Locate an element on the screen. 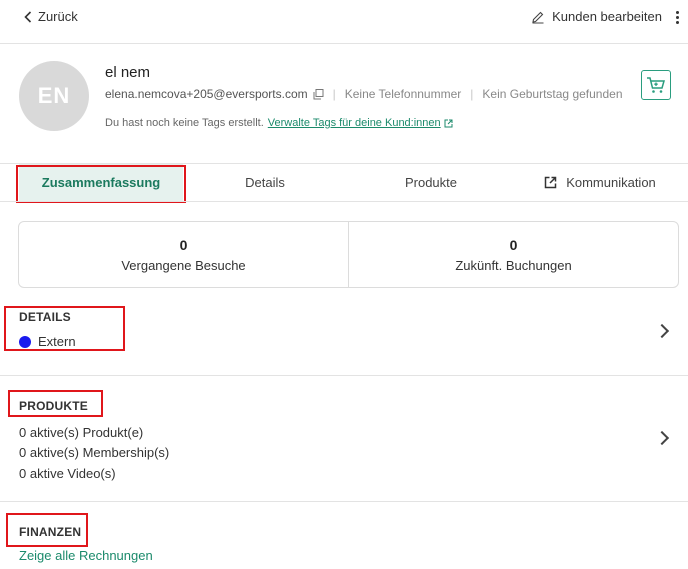 This screenshot has width=688, height=569. manage-tags-link: Verwalte Tags für deine Kund:innen is located at coordinates (354, 123).